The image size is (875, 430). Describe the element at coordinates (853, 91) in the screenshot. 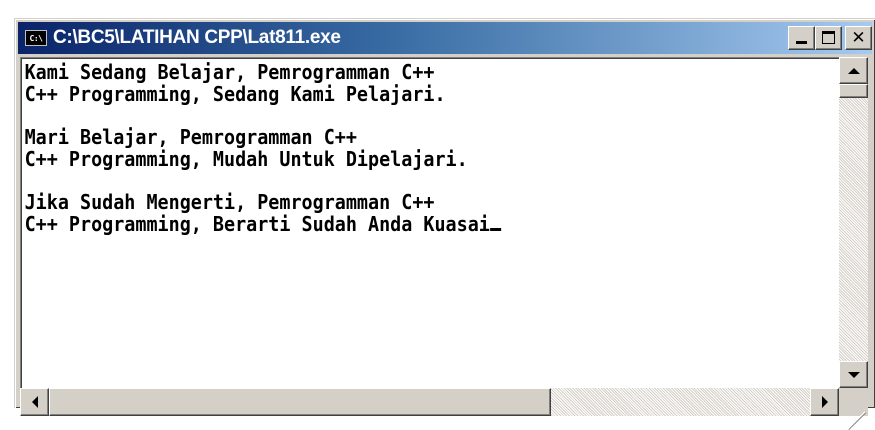

I see `vertical-scroll-thumb` at that location.